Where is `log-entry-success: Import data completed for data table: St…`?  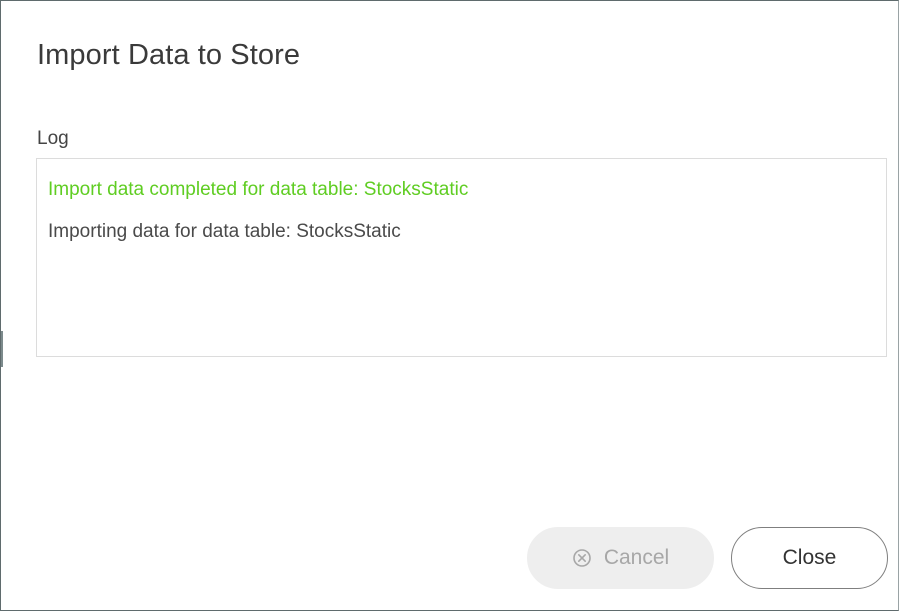 log-entry-success: Import data completed for data table: St… is located at coordinates (258, 189).